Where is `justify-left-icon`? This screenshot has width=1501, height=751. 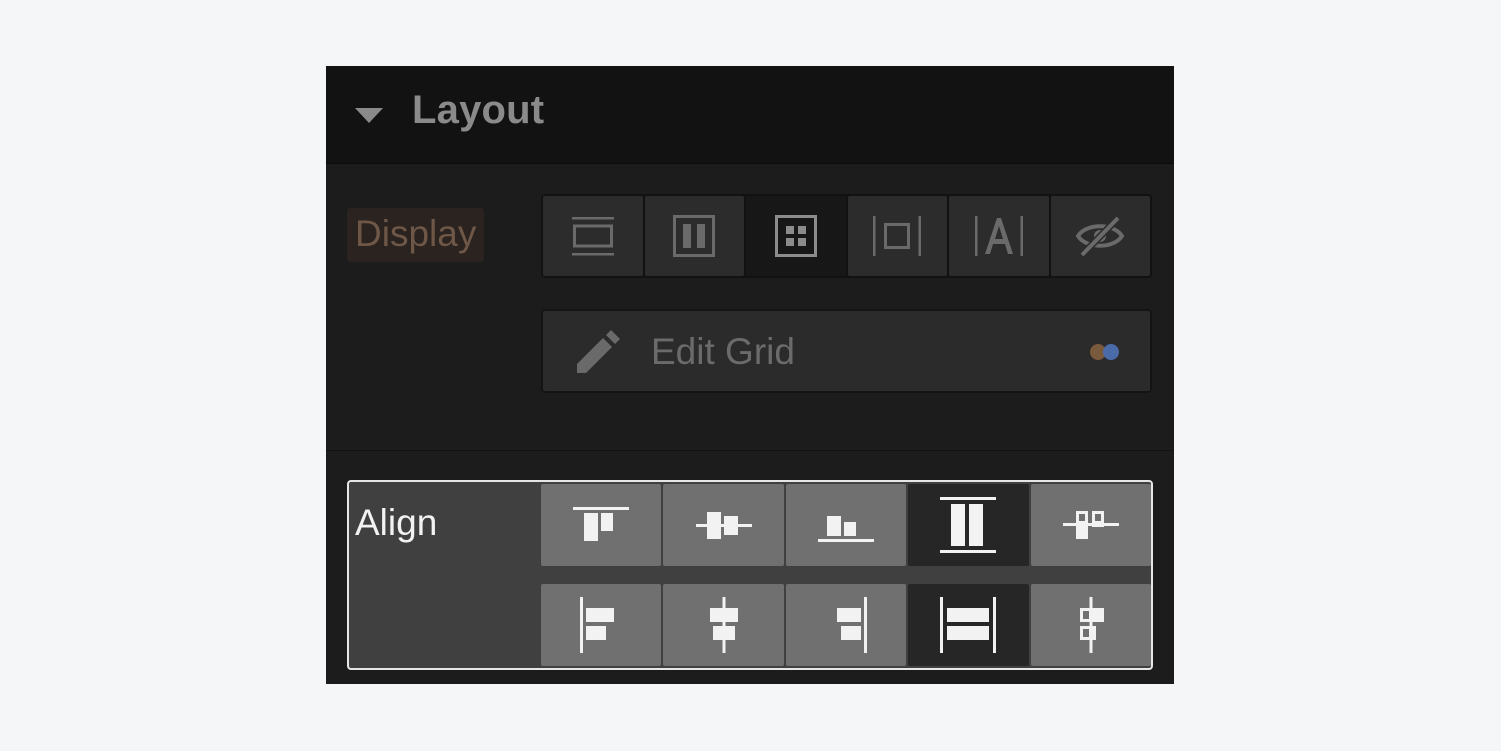
justify-left-icon is located at coordinates (597, 625).